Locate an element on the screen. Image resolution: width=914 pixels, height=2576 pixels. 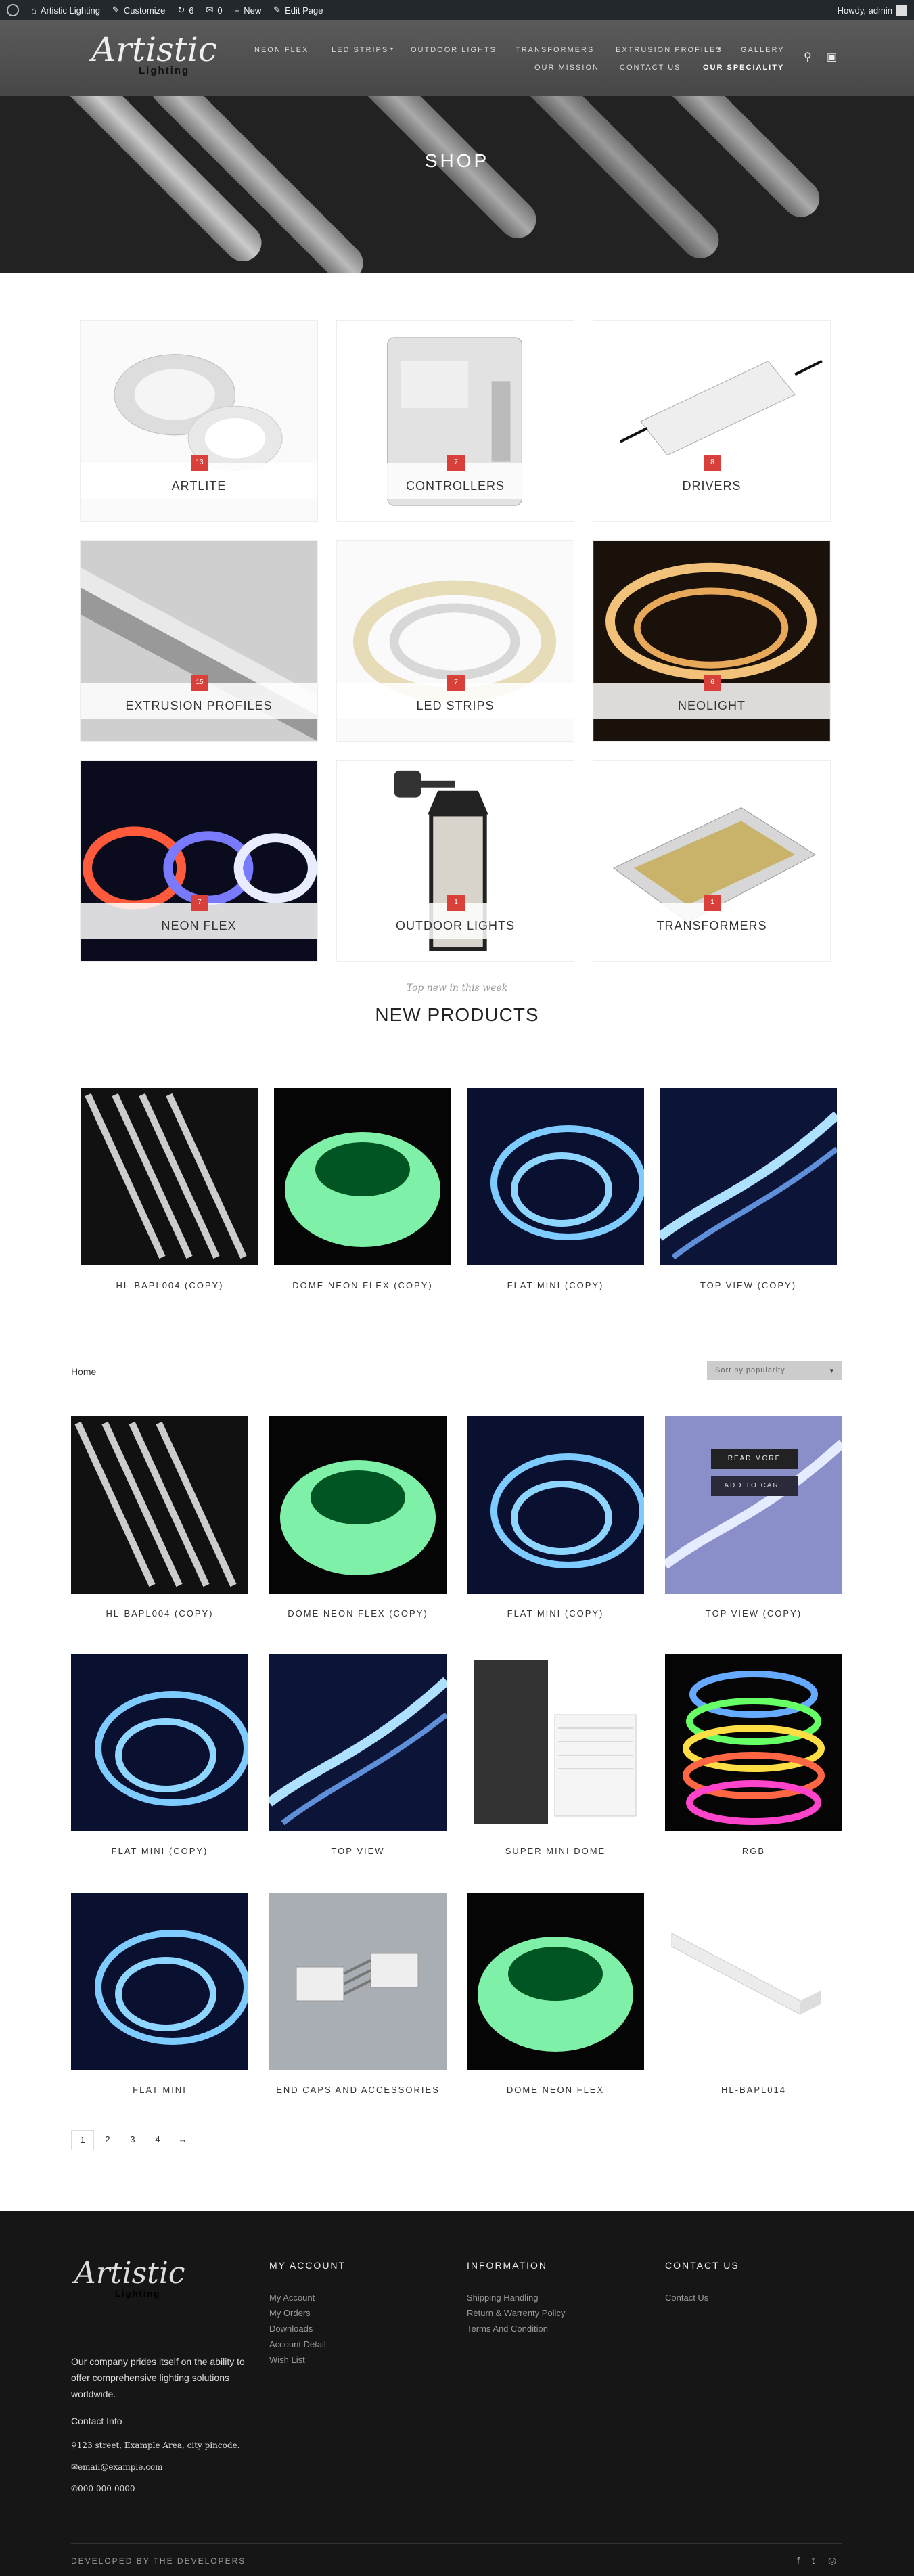
footer-link-wish-list: Wish List is located at coordinates (287, 2360).